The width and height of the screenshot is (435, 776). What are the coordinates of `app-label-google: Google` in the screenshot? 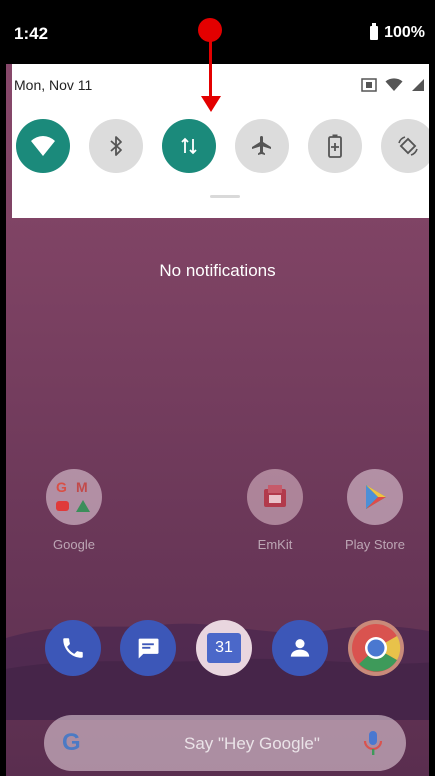 It's located at (74, 544).